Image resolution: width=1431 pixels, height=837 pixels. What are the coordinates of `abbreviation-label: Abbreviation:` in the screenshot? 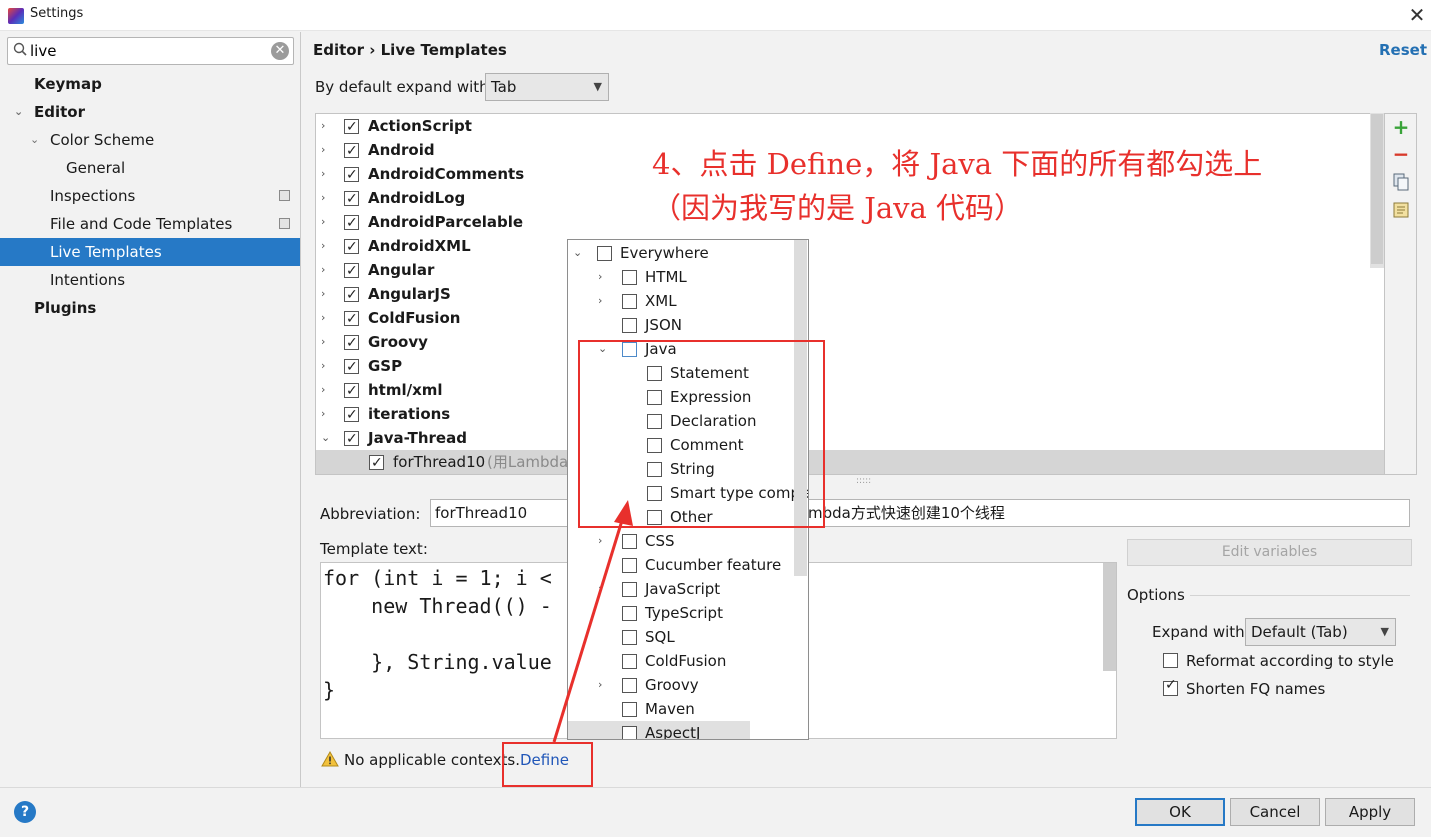 It's located at (370, 514).